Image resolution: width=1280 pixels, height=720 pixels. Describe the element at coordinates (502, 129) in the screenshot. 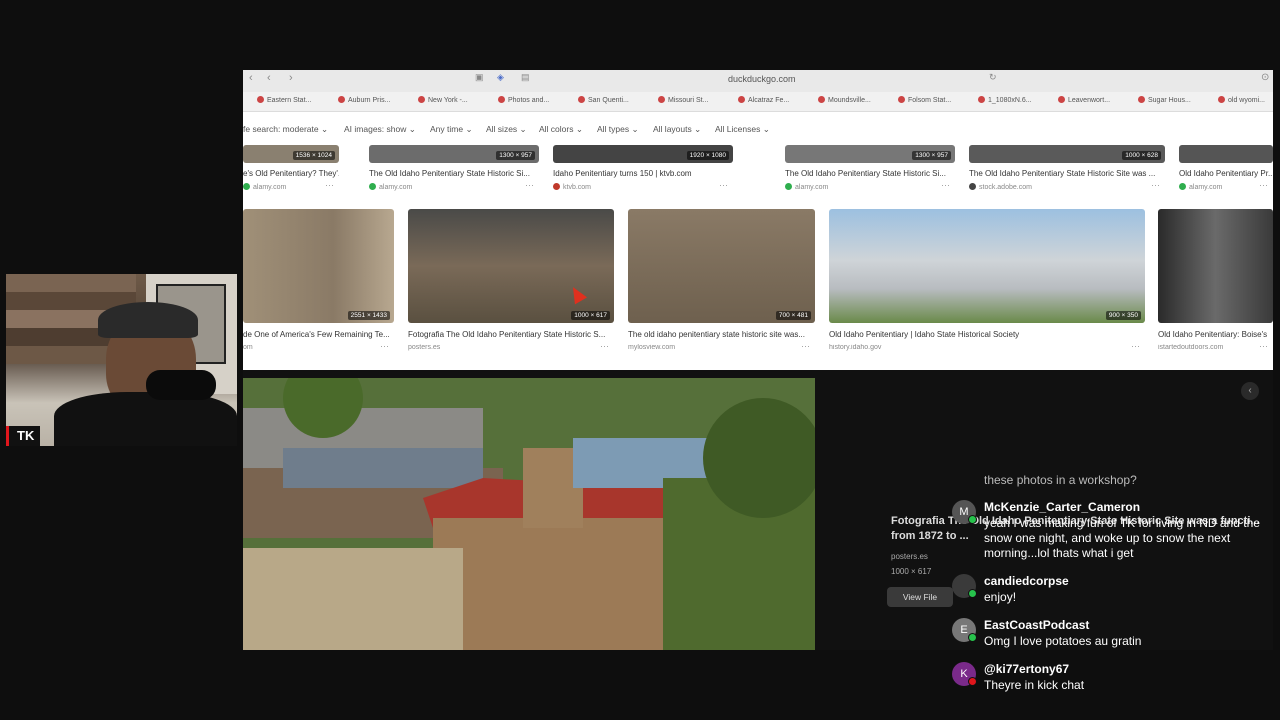

I see `filter-label: All sizes` at that location.